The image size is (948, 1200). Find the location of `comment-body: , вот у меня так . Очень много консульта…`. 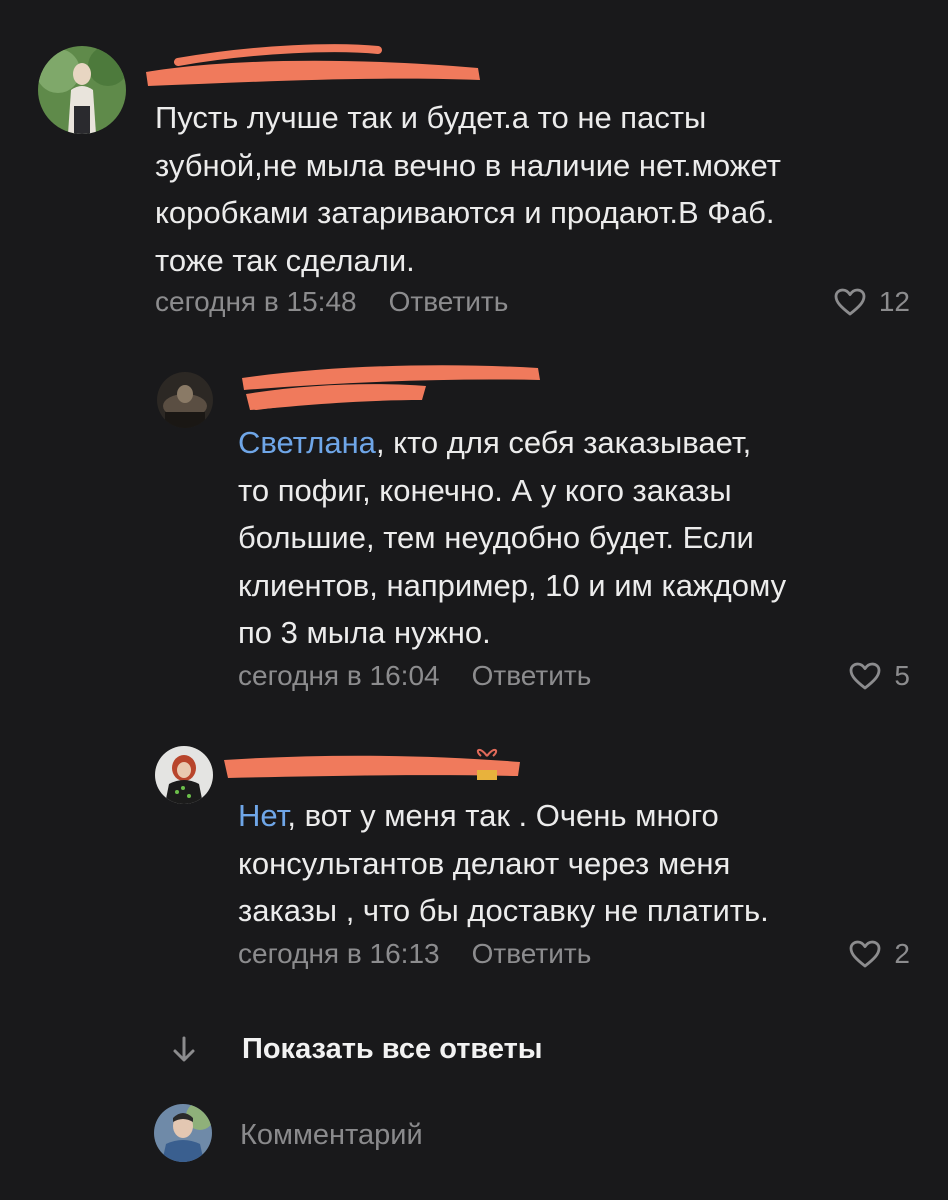

comment-body: , вот у меня так . Очень много консульта… is located at coordinates (503, 863).